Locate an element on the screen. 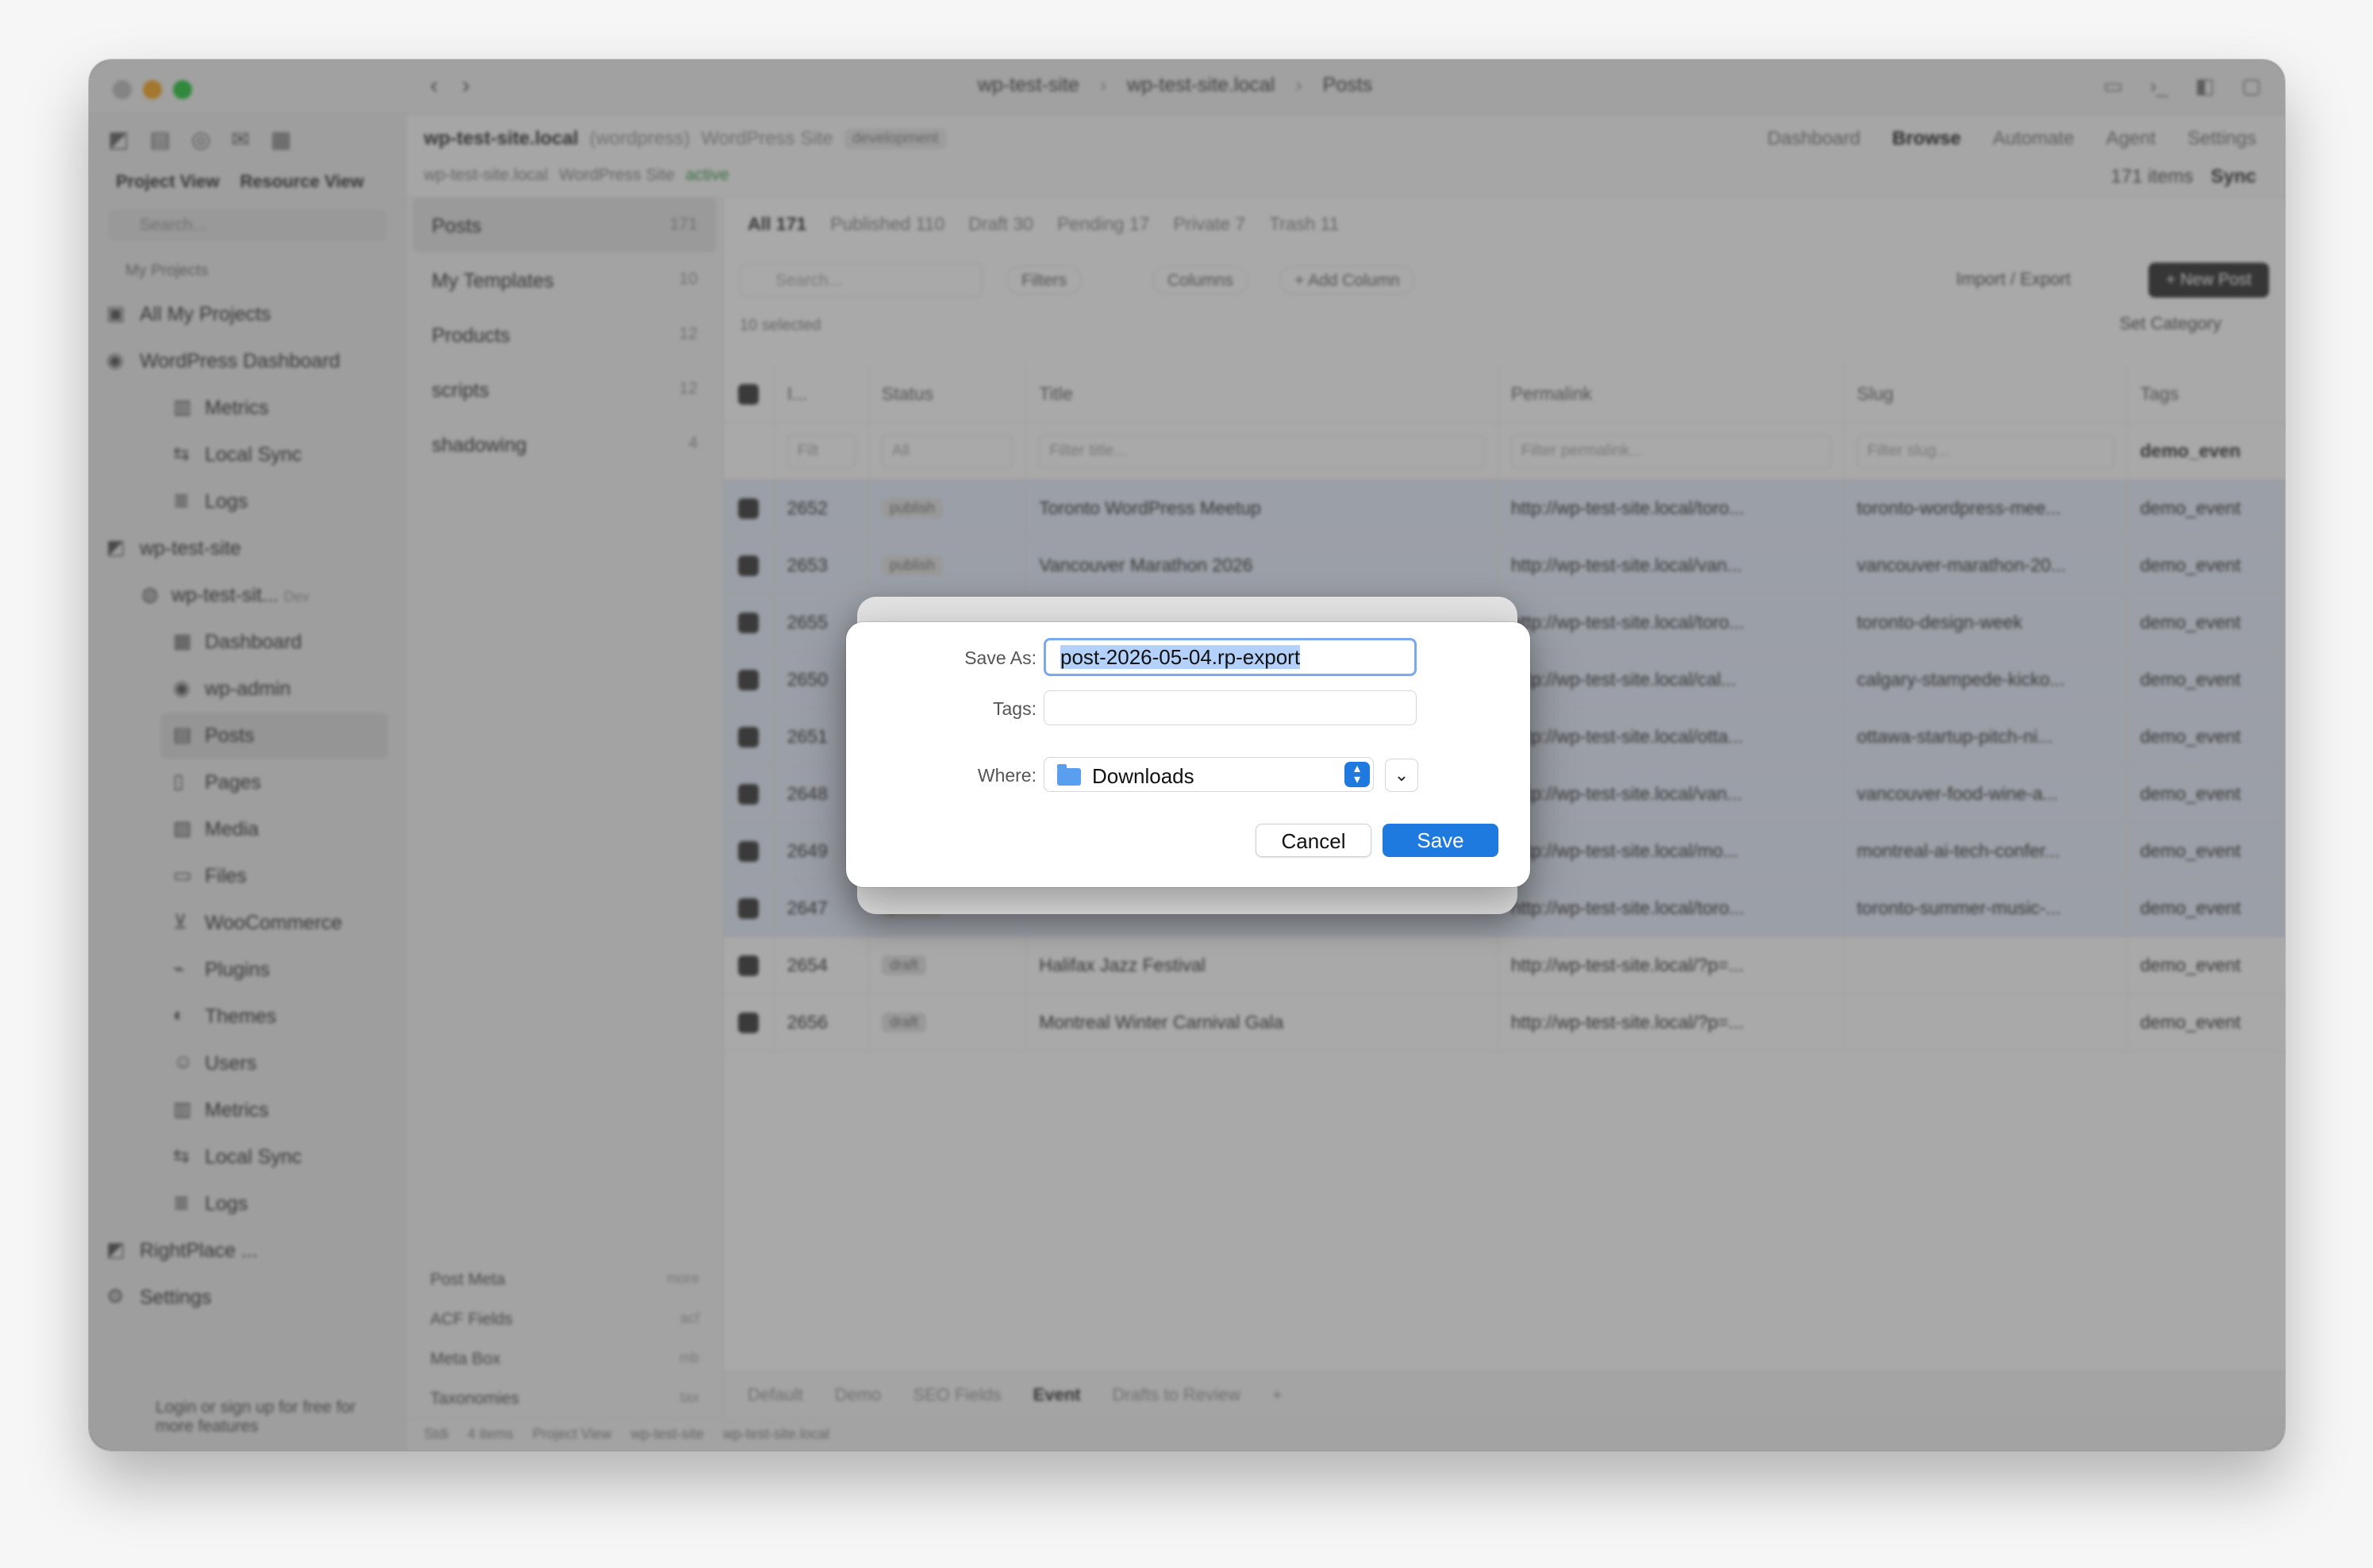 The height and width of the screenshot is (1568, 2373). cancel-button: Cancel is located at coordinates (1313, 840).